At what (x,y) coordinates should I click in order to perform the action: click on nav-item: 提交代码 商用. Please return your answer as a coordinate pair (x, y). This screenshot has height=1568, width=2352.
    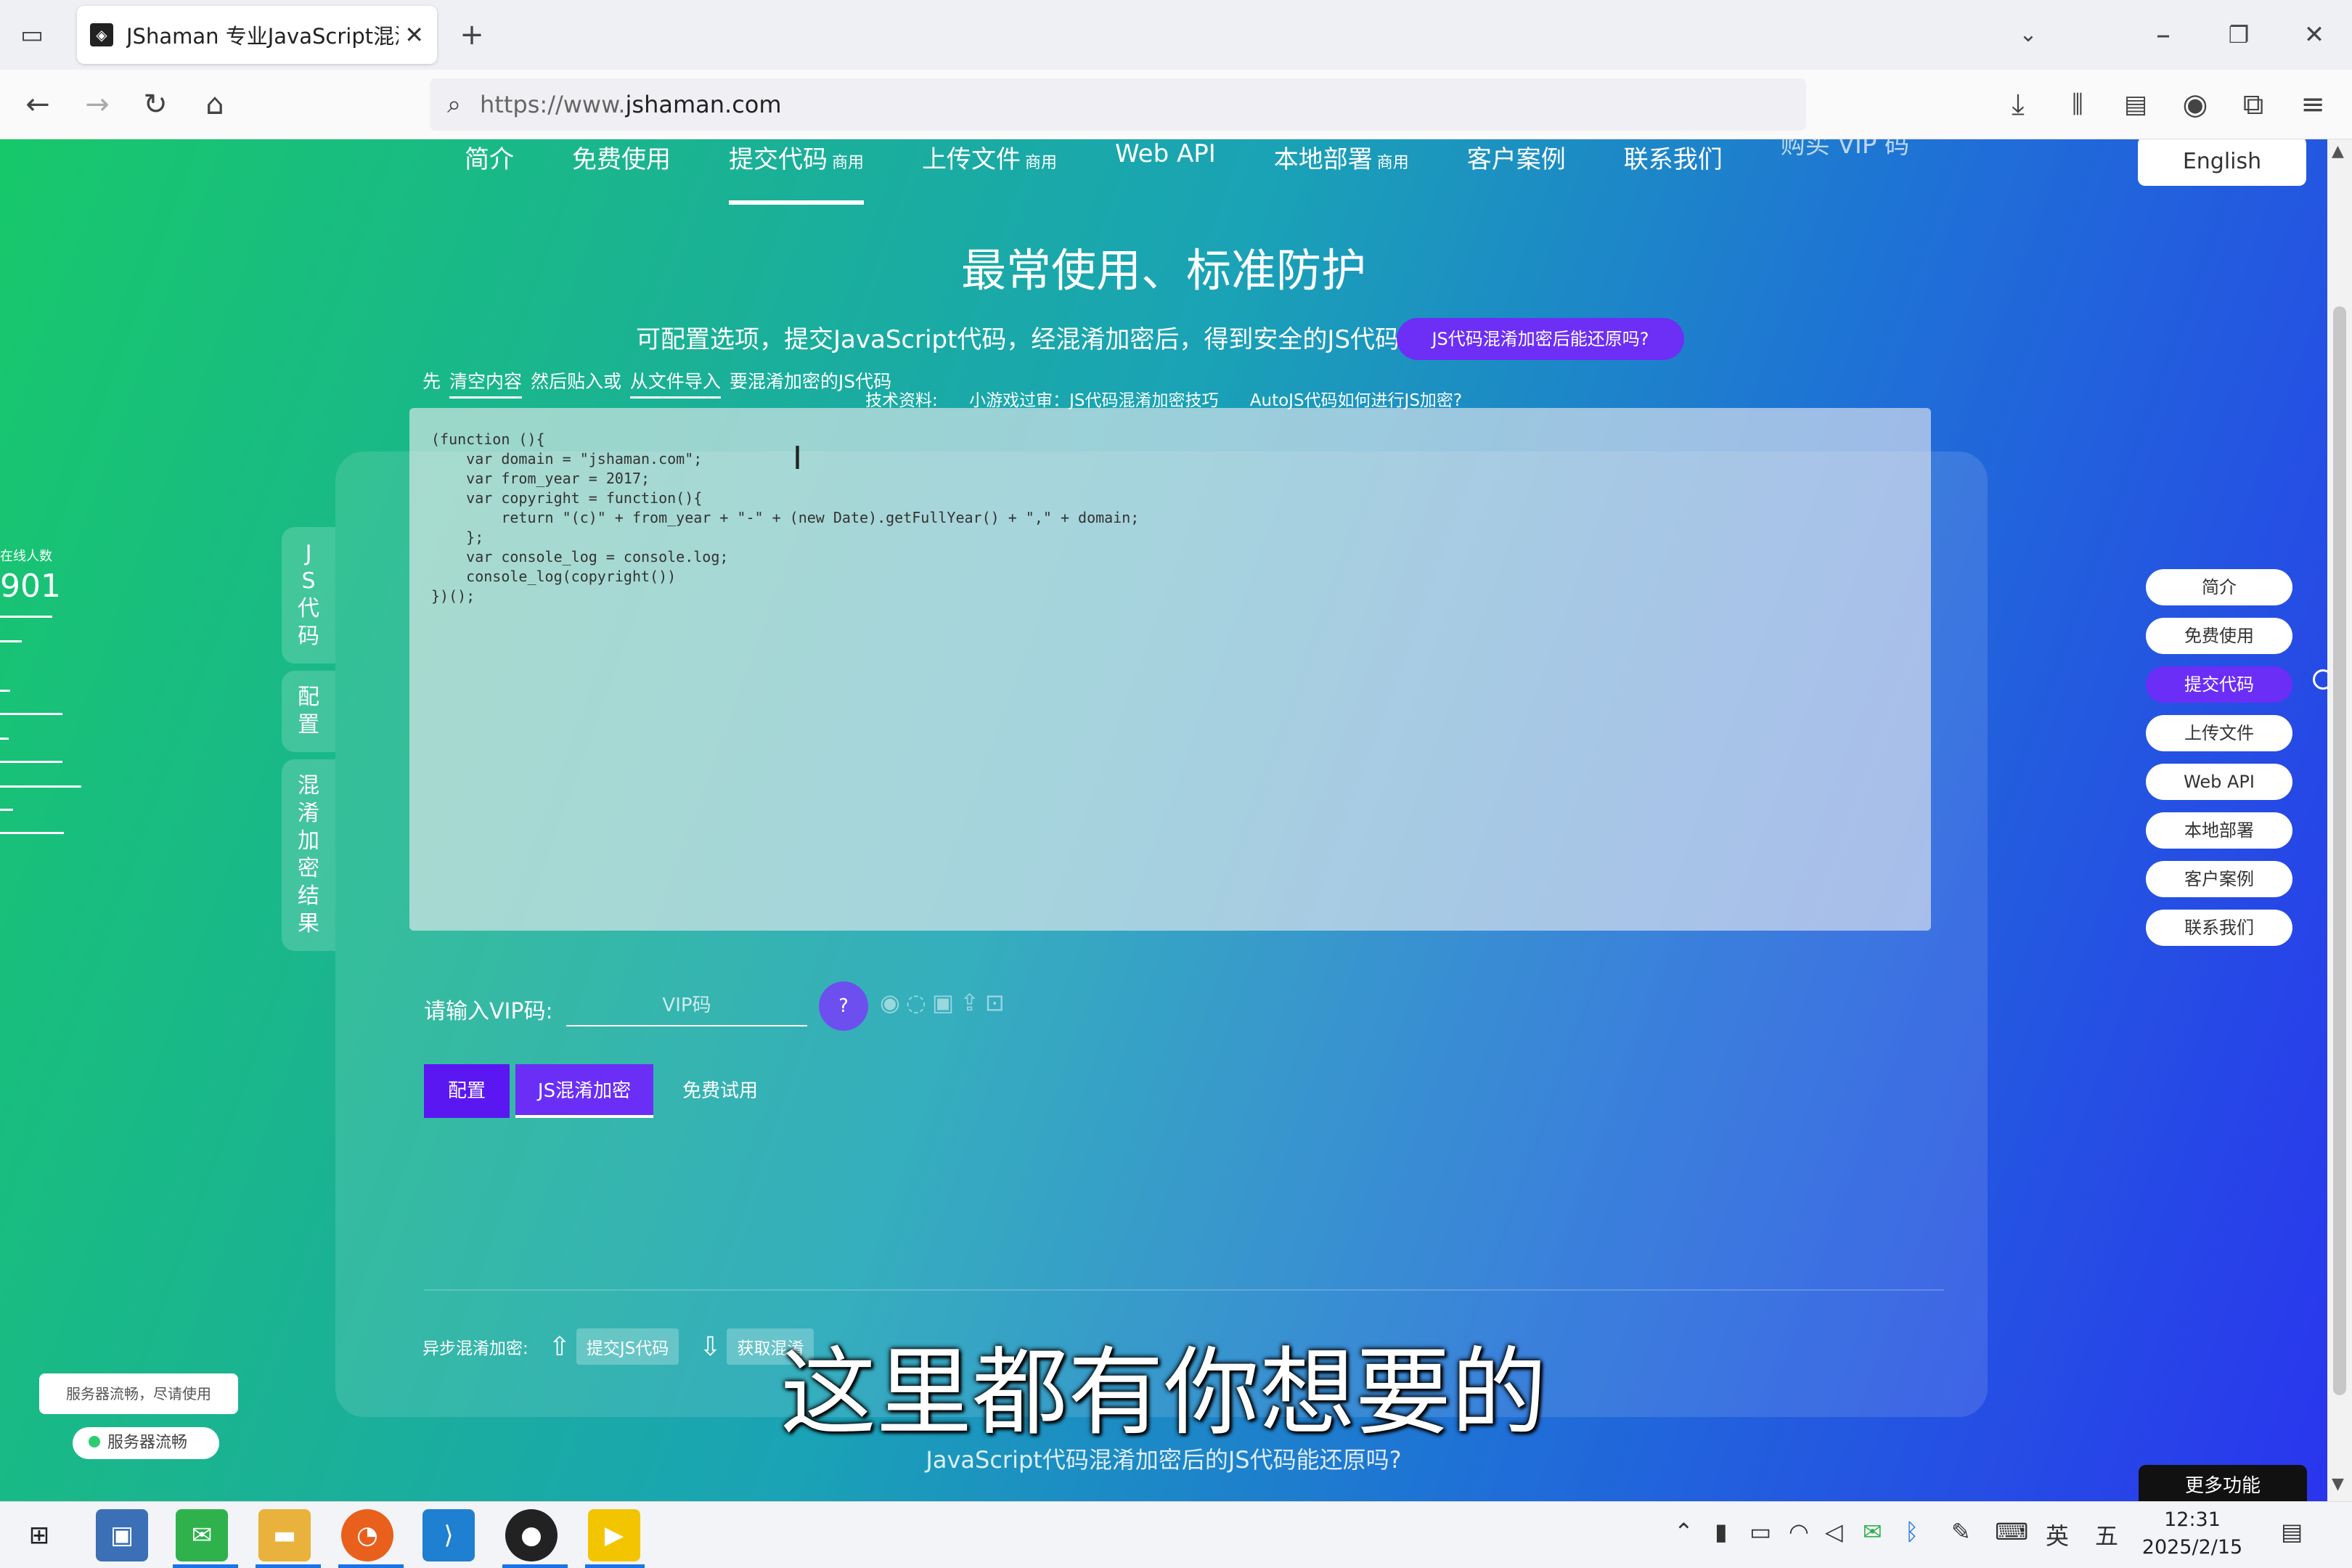
    Looking at the image, I should click on (797, 172).